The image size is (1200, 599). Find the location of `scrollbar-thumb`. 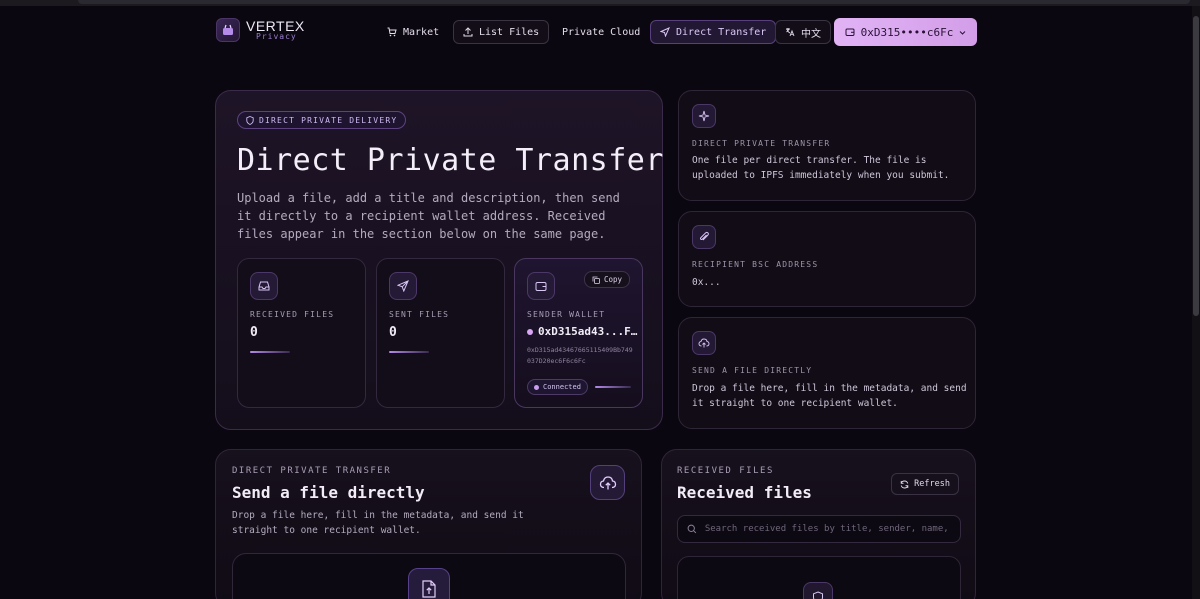

scrollbar-thumb is located at coordinates (1196, 166).